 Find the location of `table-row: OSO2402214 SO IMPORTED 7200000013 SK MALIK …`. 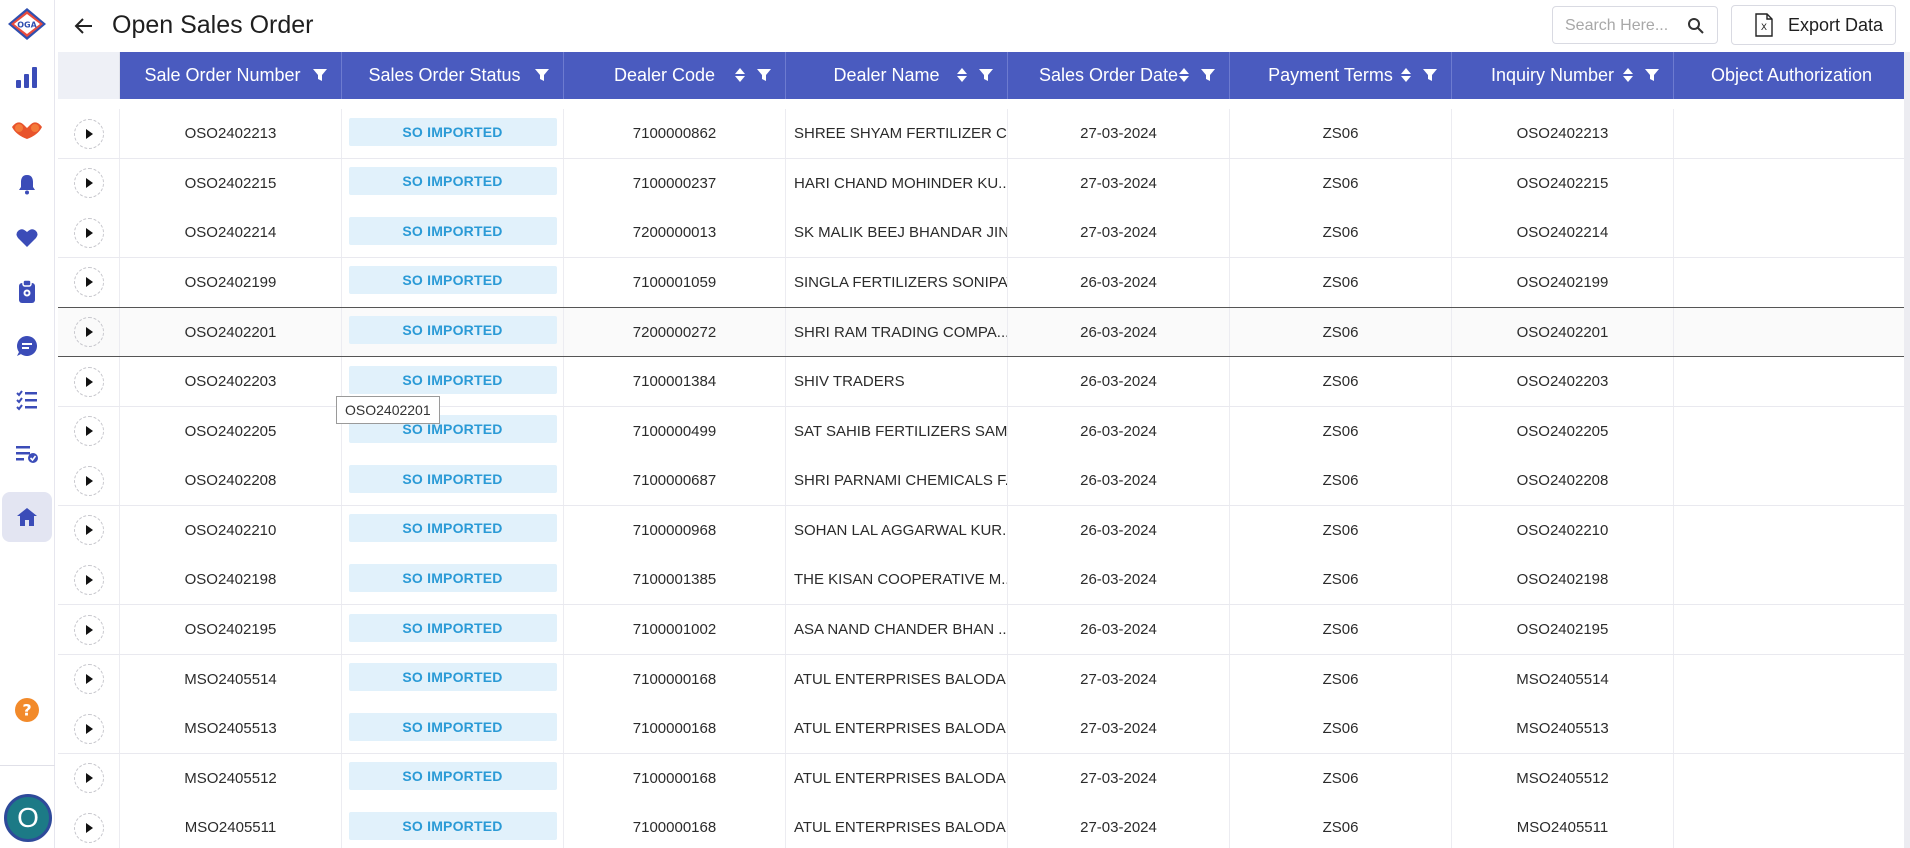

table-row: OSO2402214 SO IMPORTED 7200000013 SK MALIK … is located at coordinates (984, 233).